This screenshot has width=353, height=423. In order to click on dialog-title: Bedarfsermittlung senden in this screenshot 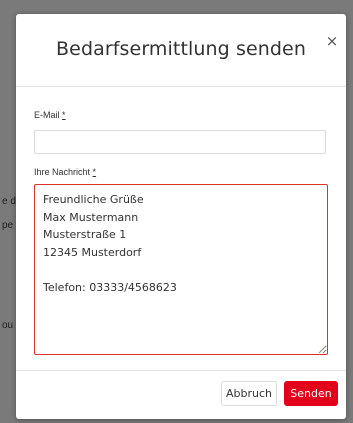, I will do `click(181, 49)`.